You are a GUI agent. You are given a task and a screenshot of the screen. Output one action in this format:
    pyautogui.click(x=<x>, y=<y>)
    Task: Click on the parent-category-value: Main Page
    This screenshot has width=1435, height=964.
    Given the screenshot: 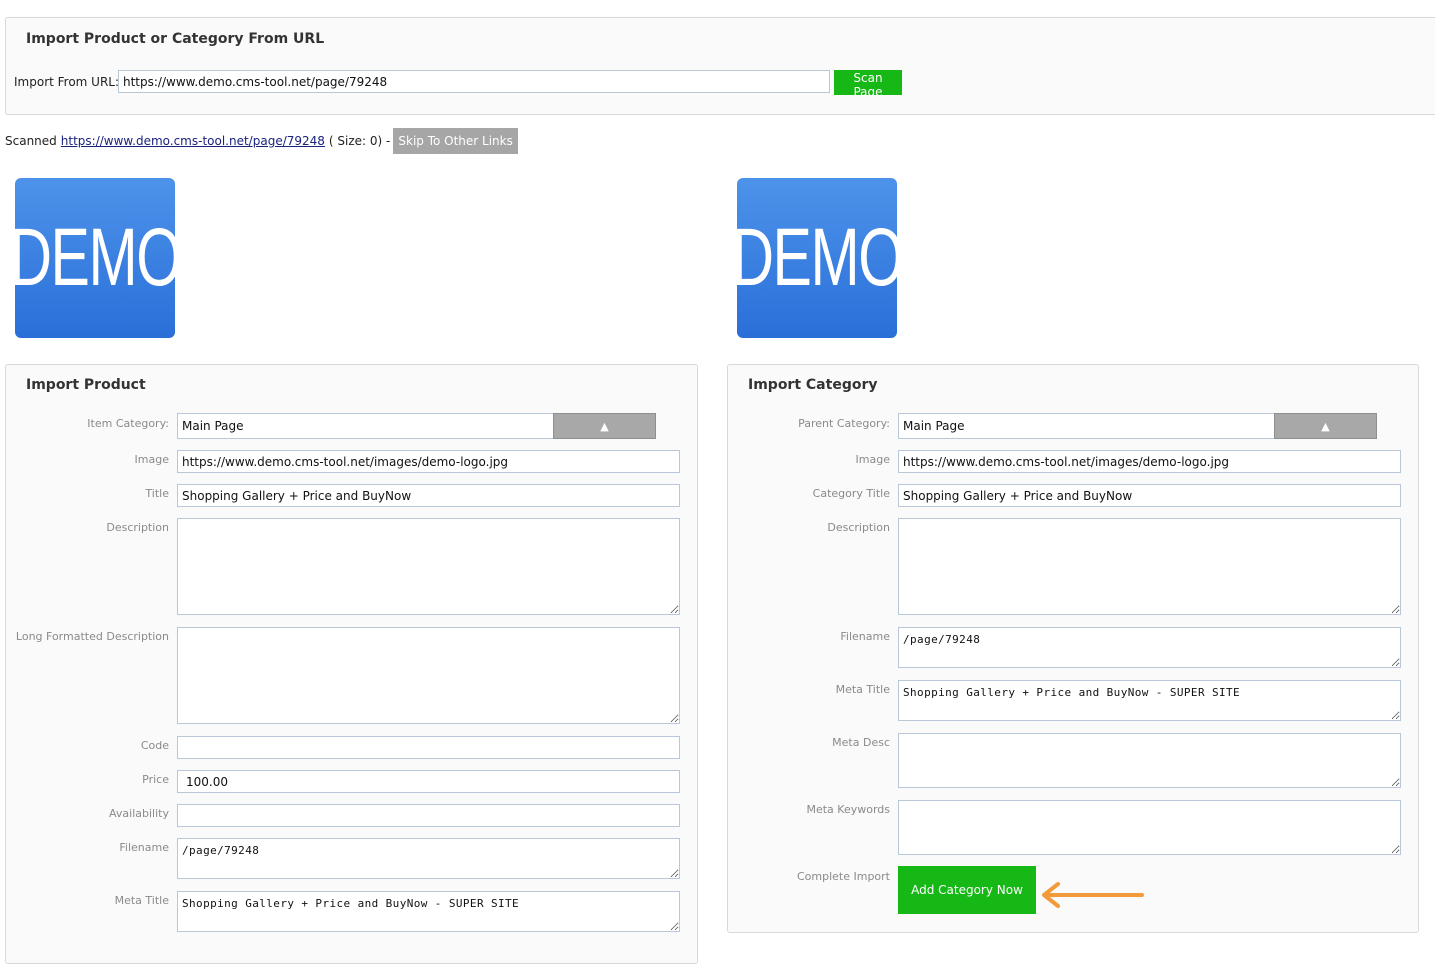 What is the action you would take?
    pyautogui.click(x=934, y=426)
    